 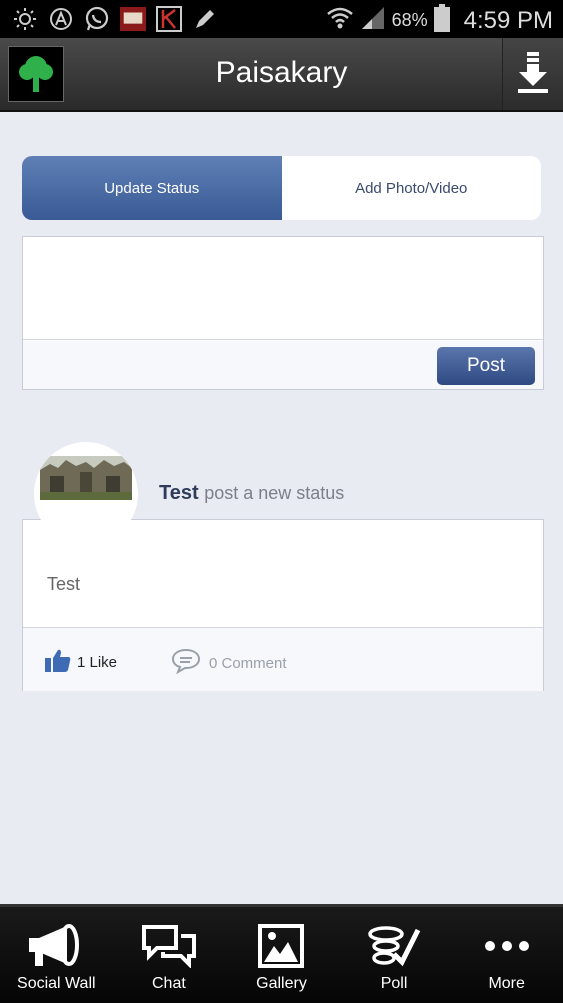 I want to click on nav-label-social-wall: Social Wall, so click(x=56, y=983).